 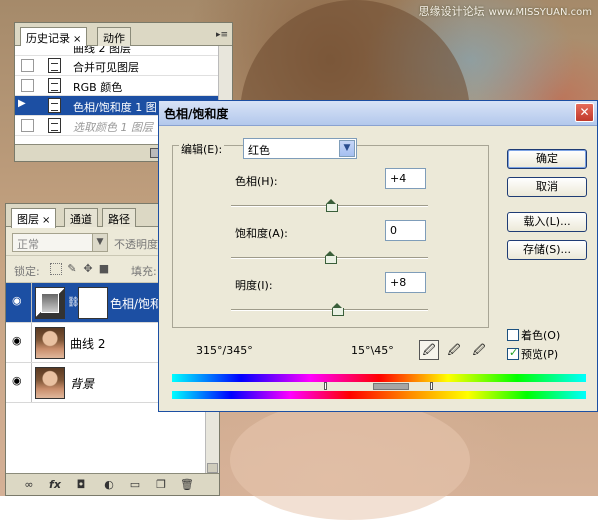 What do you see at coordinates (28, 219) in the screenshot?
I see `tab-layers-label: 图层` at bounding box center [28, 219].